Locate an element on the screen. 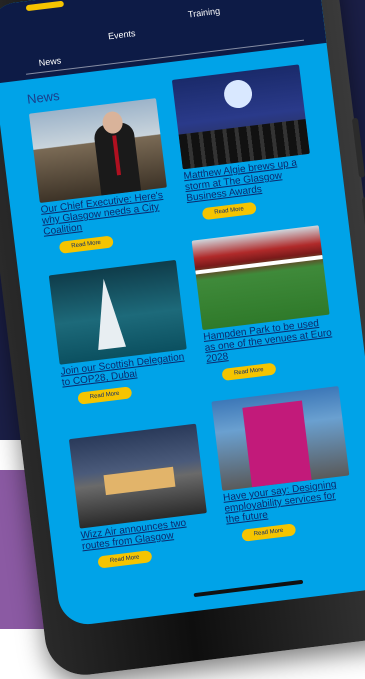 This screenshot has width=365, height=679. section-title: News is located at coordinates (43, 97).